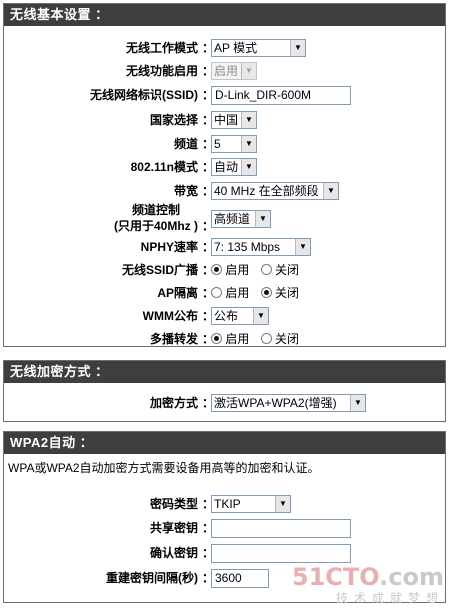  Describe the element at coordinates (164, 468) in the screenshot. I see `wpa2-note: WPA或WPA2自动加密方式需要设备用高等的加密和认证。` at that location.